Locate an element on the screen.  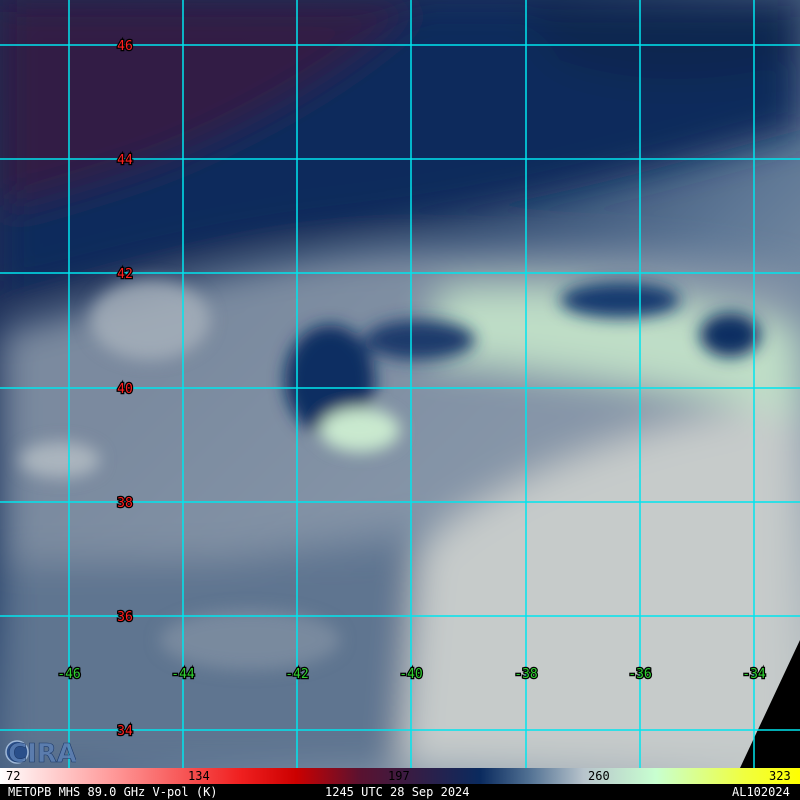
logo-text: CIRA is located at coordinates (42, 753).